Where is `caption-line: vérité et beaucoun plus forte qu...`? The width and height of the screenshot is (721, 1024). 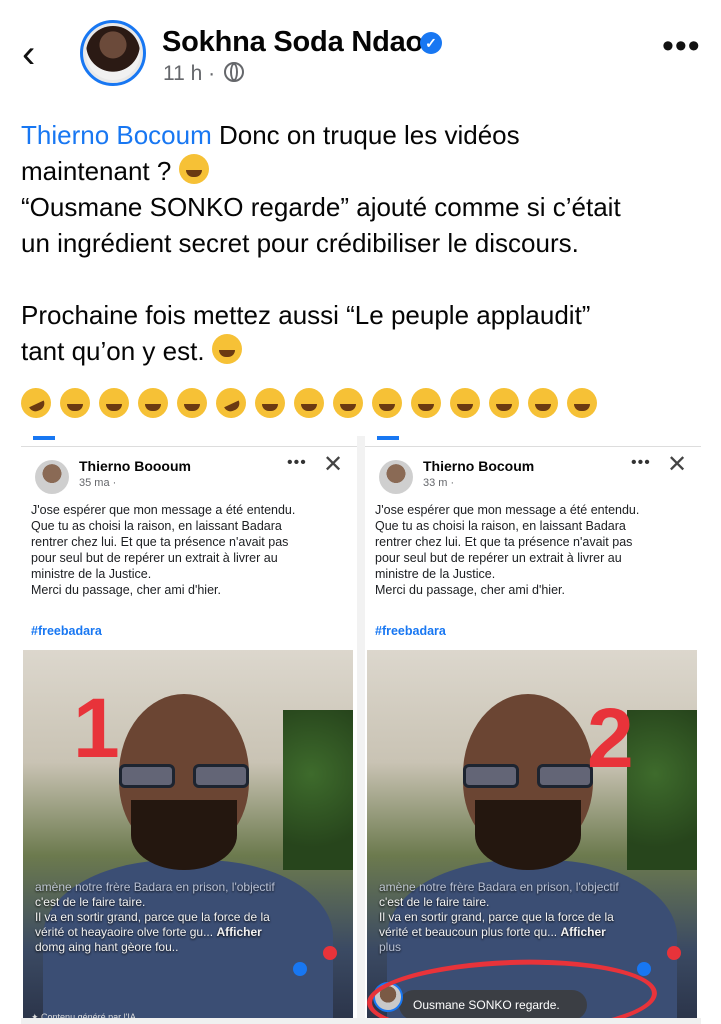 caption-line: vérité et beaucoun plus forte qu... is located at coordinates (468, 932).